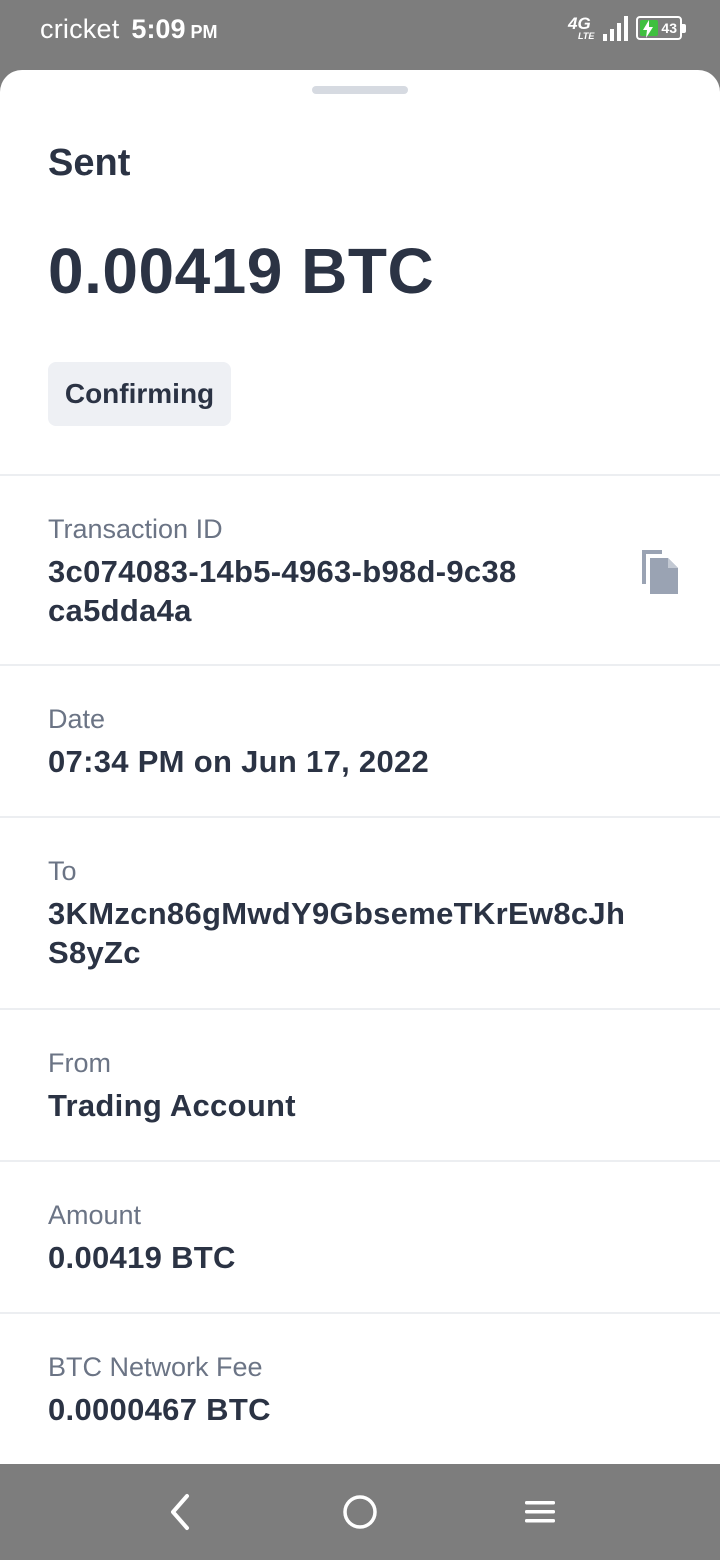 This screenshot has width=720, height=1560. Describe the element at coordinates (142, 1257) in the screenshot. I see `amount-value: 0.00419 BTC` at that location.